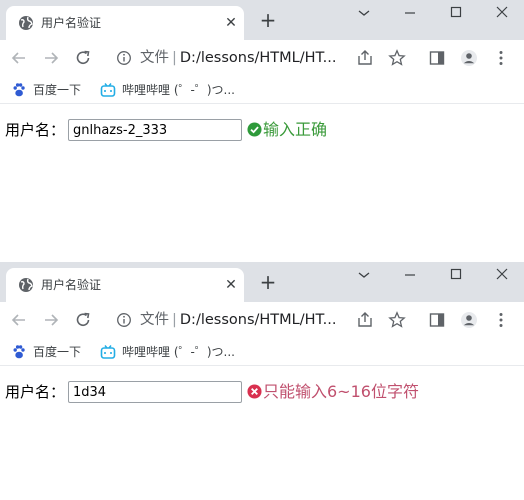 The height and width of the screenshot is (500, 524). Describe the element at coordinates (295, 129) in the screenshot. I see `validation-text: 输入正确` at that location.